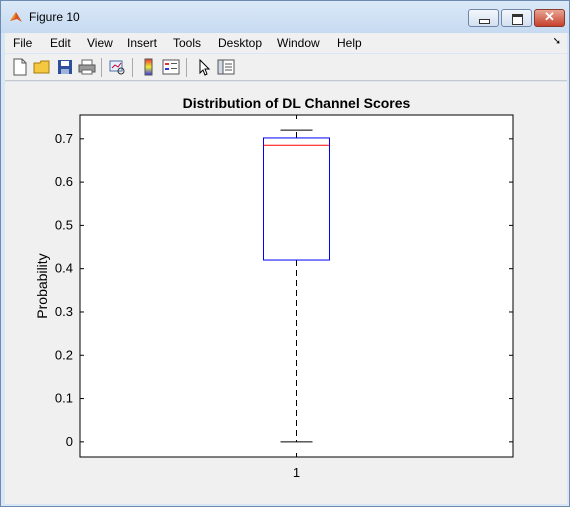  What do you see at coordinates (64, 181) in the screenshot?
I see `y-tick-label: 0.6` at bounding box center [64, 181].